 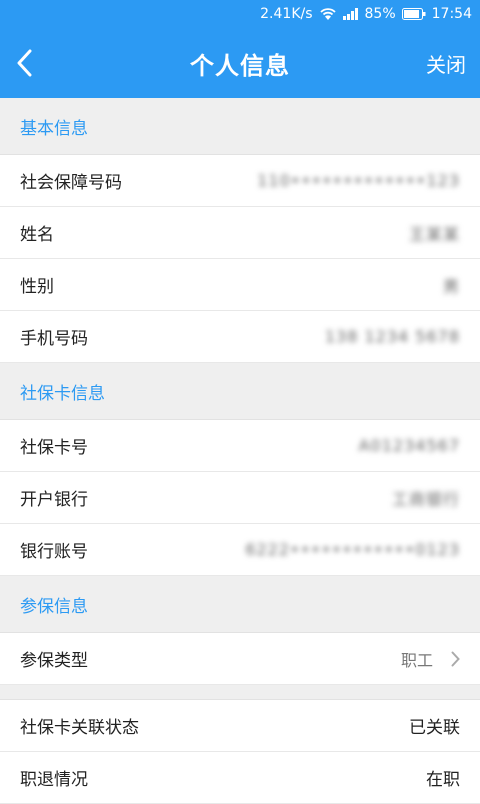 I want to click on row-label: 社保卡号, so click(x=54, y=448).